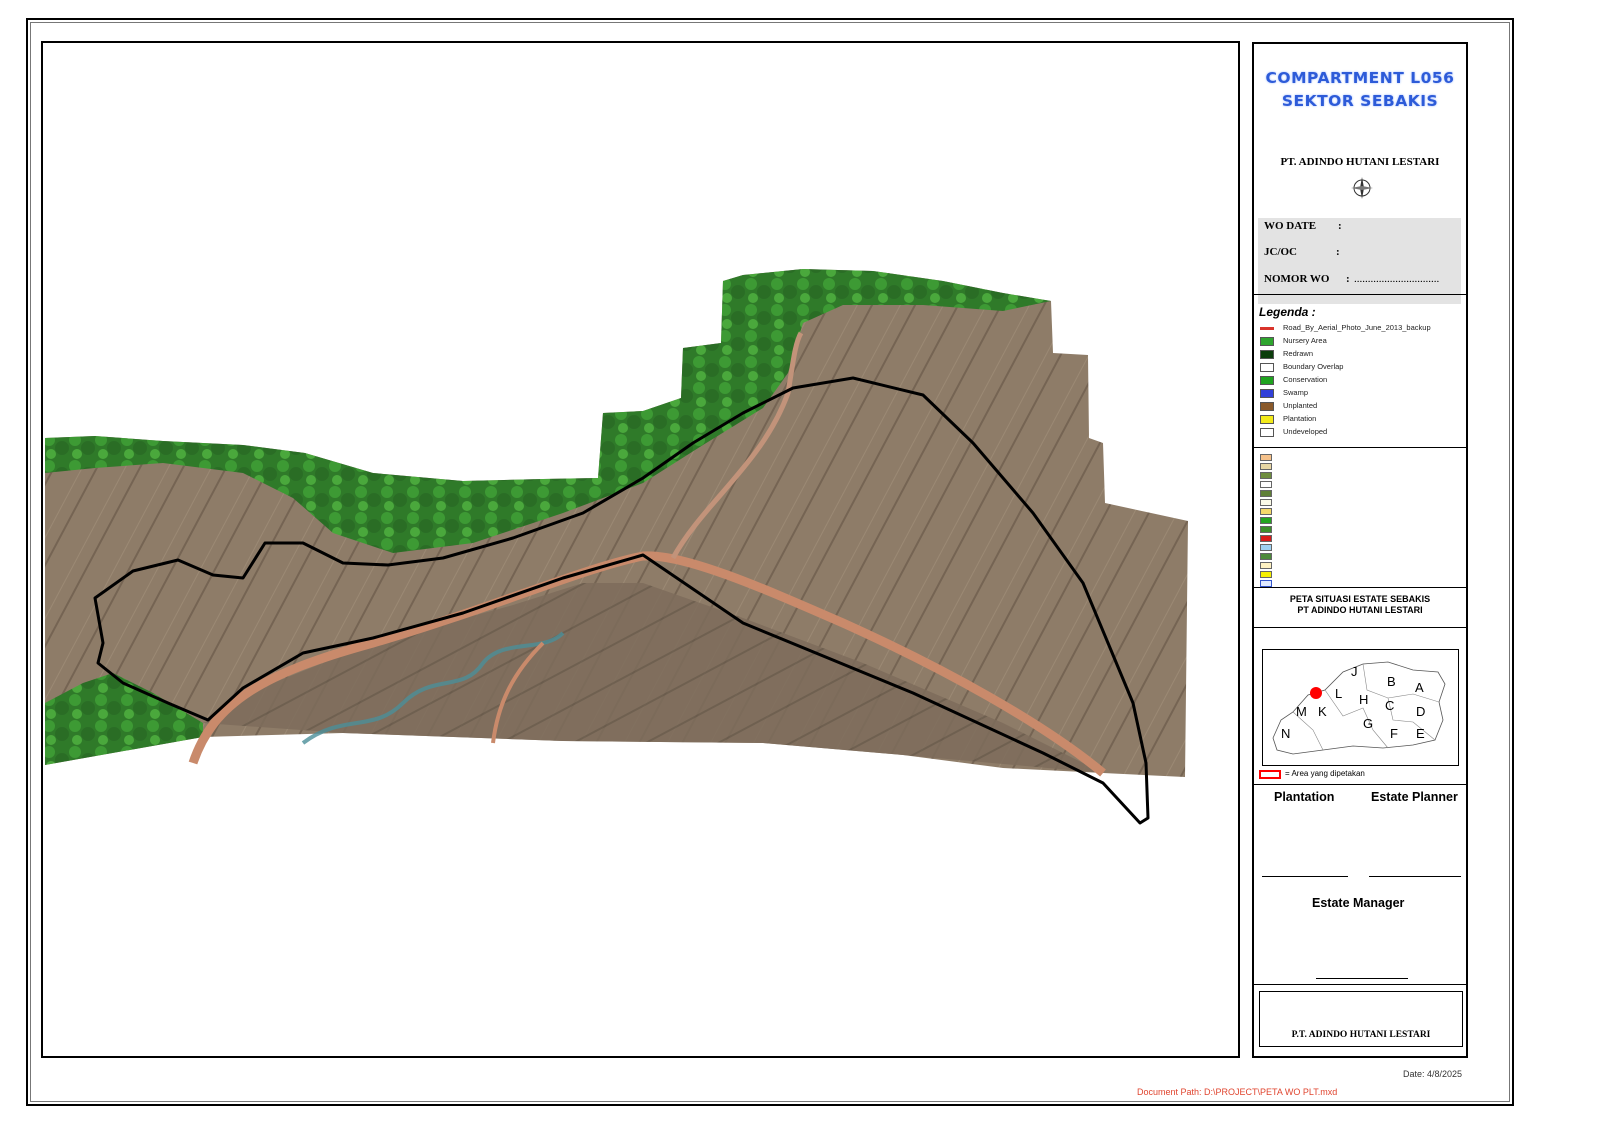  I want to click on inset-label: N, so click(1286, 733).